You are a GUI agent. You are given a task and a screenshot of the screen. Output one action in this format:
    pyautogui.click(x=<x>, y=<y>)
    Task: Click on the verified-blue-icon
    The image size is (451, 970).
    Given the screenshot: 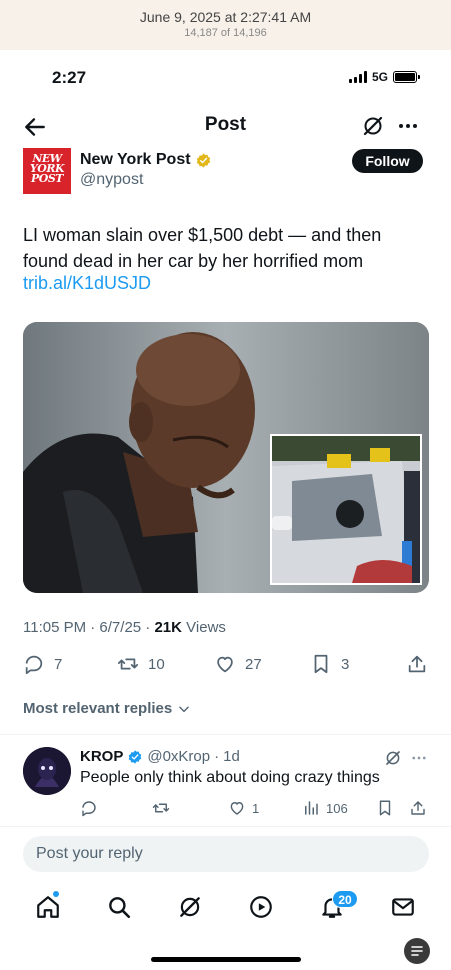 What is the action you would take?
    pyautogui.click(x=135, y=756)
    